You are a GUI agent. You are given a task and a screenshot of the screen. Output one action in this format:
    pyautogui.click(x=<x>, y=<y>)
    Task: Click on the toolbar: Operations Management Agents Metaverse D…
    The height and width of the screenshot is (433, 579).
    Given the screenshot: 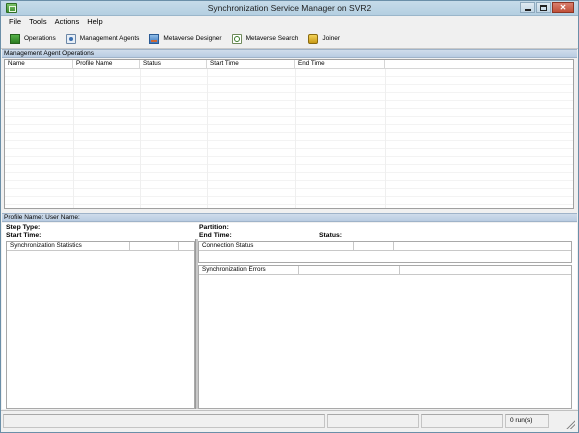 What is the action you would take?
    pyautogui.click(x=289, y=39)
    